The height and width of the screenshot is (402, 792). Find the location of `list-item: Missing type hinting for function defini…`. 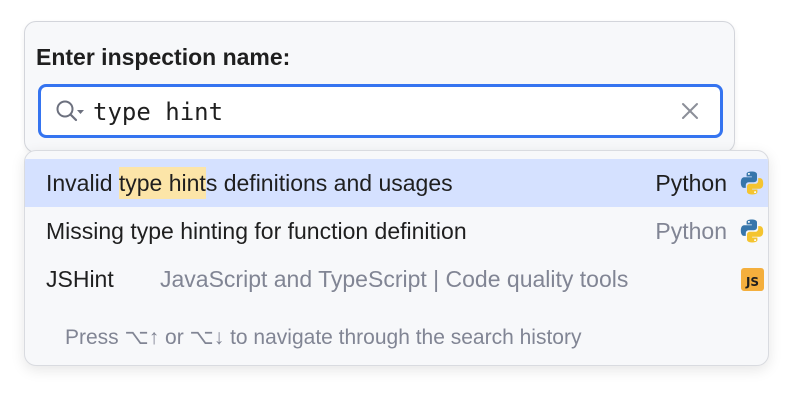

list-item: Missing type hinting for function defini… is located at coordinates (396, 231).